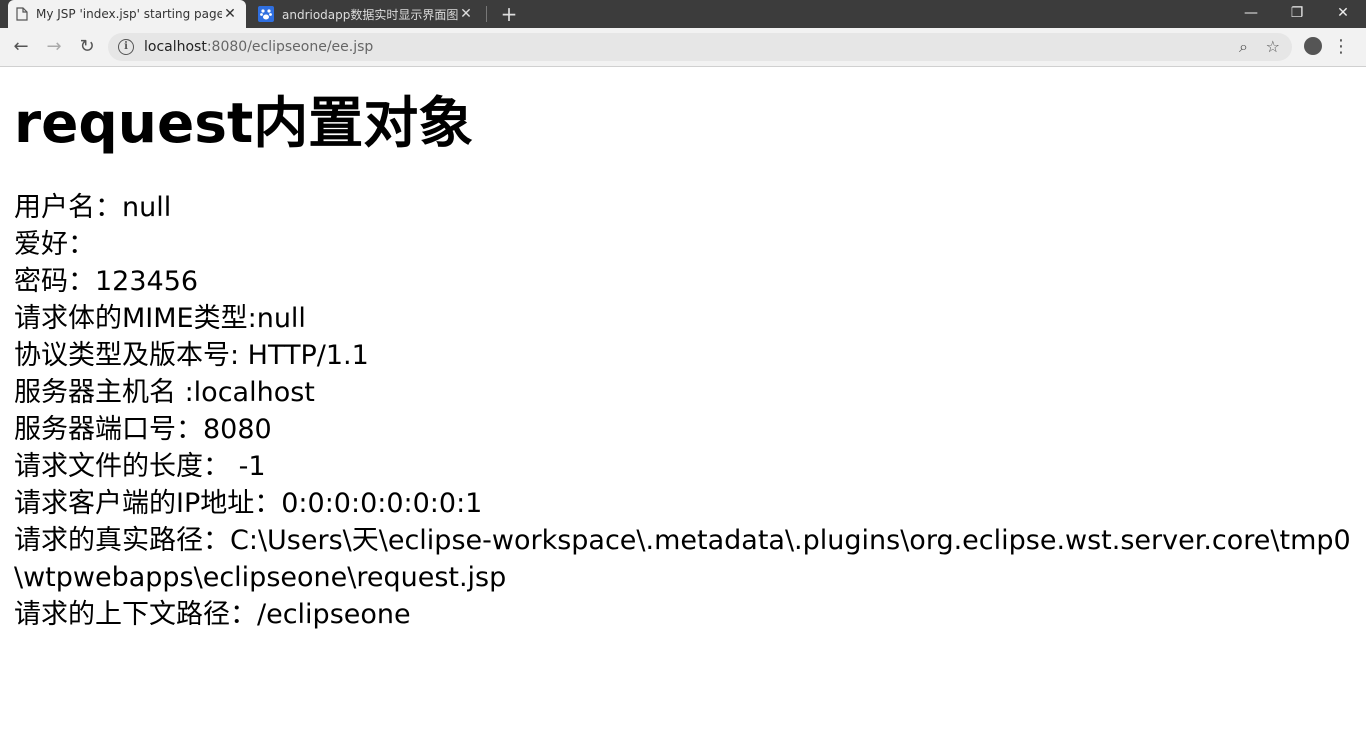  What do you see at coordinates (700, 47) in the screenshot?
I see `address-bar: i localhost:8080/eclipseone/ee.jsp ⌕ ☆` at bounding box center [700, 47].